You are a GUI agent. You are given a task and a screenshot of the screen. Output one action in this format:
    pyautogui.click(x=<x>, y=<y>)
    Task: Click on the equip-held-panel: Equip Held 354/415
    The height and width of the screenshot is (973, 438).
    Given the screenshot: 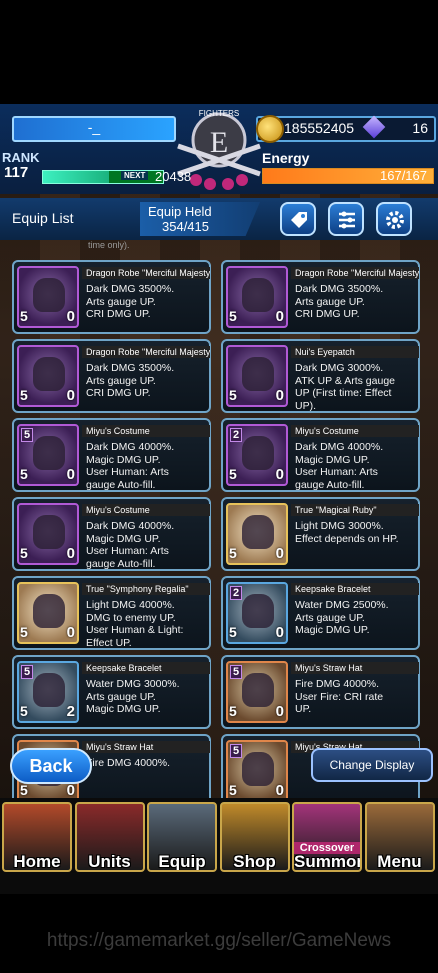 What is the action you would take?
    pyautogui.click(x=200, y=219)
    